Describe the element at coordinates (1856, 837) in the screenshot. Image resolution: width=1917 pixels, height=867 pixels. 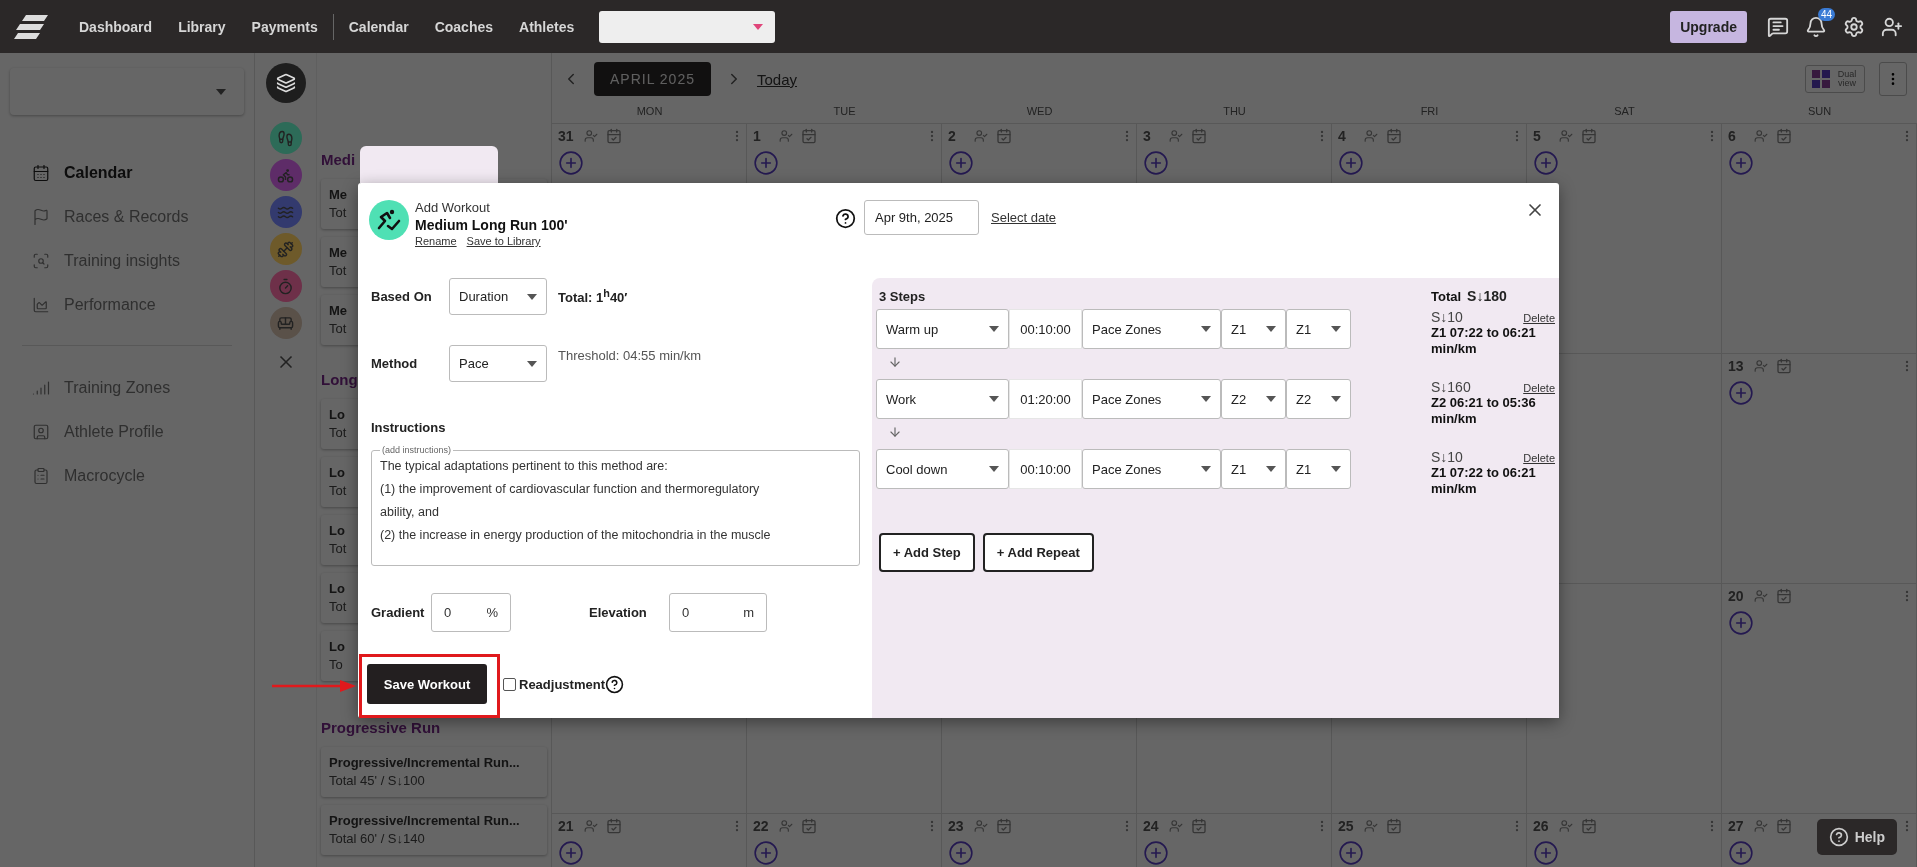
I see `help-button: Help` at that location.